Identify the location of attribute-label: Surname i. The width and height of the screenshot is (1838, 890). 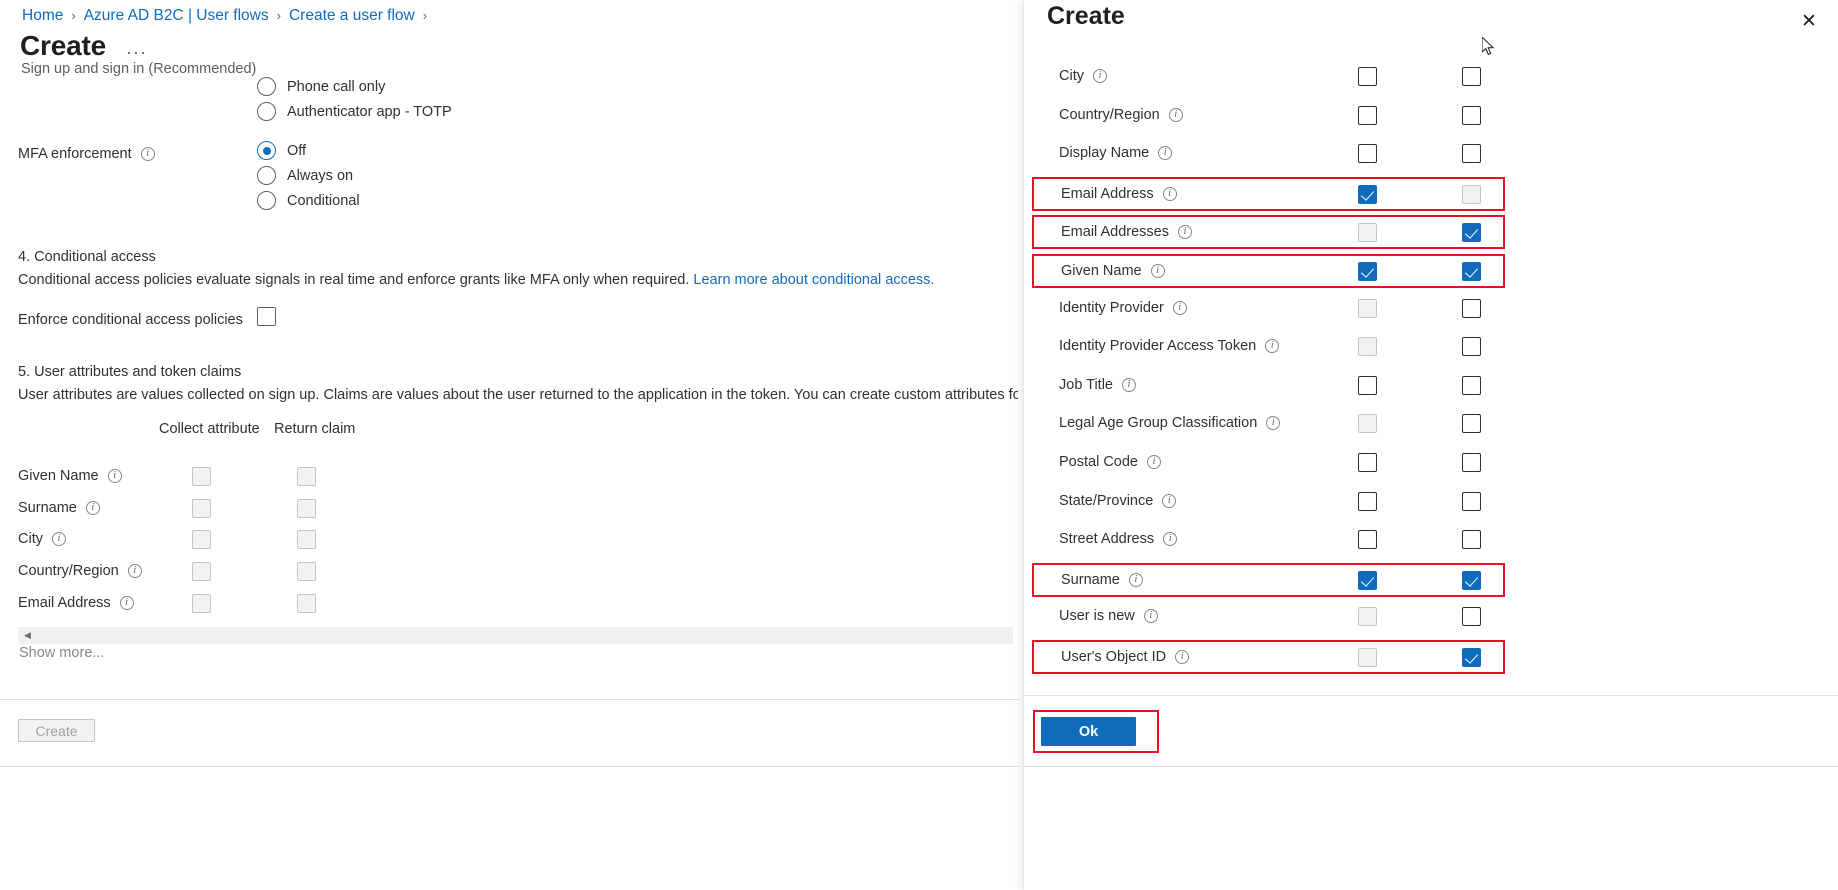
(1102, 580).